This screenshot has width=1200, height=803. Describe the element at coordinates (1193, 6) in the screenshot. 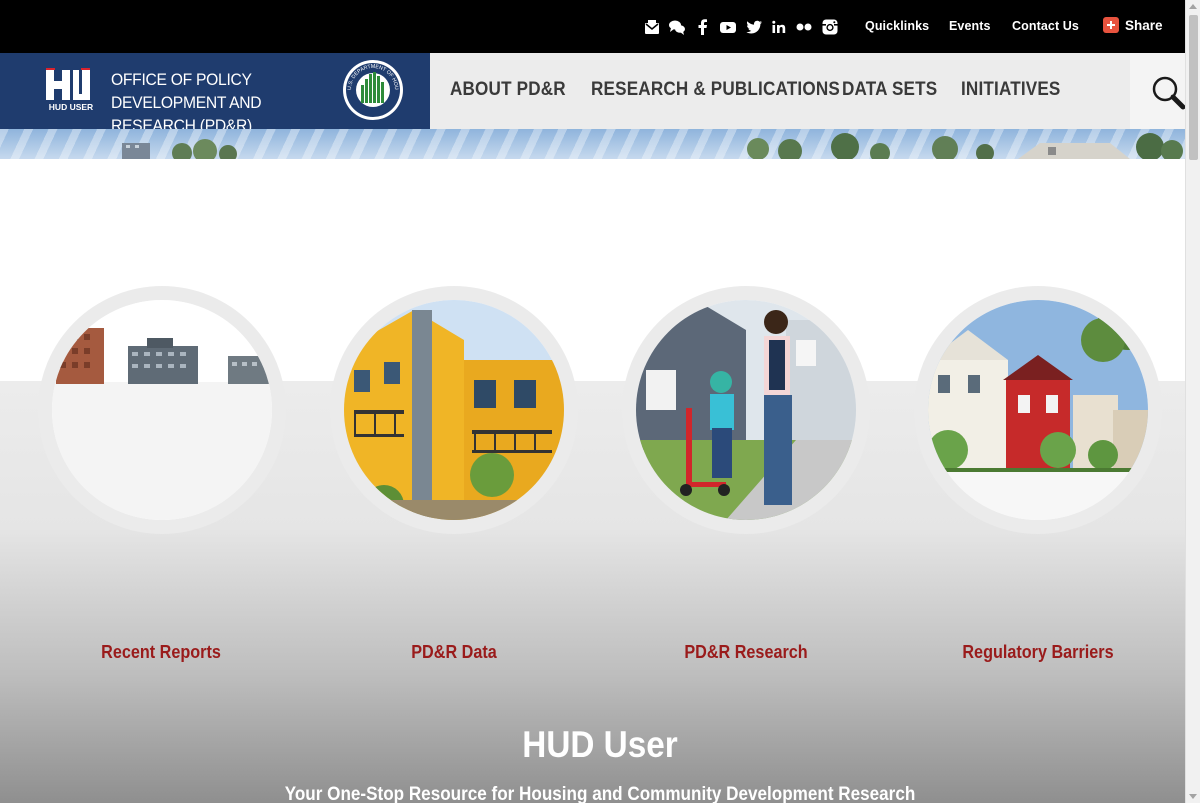

I see `scroll-up-arrow` at that location.